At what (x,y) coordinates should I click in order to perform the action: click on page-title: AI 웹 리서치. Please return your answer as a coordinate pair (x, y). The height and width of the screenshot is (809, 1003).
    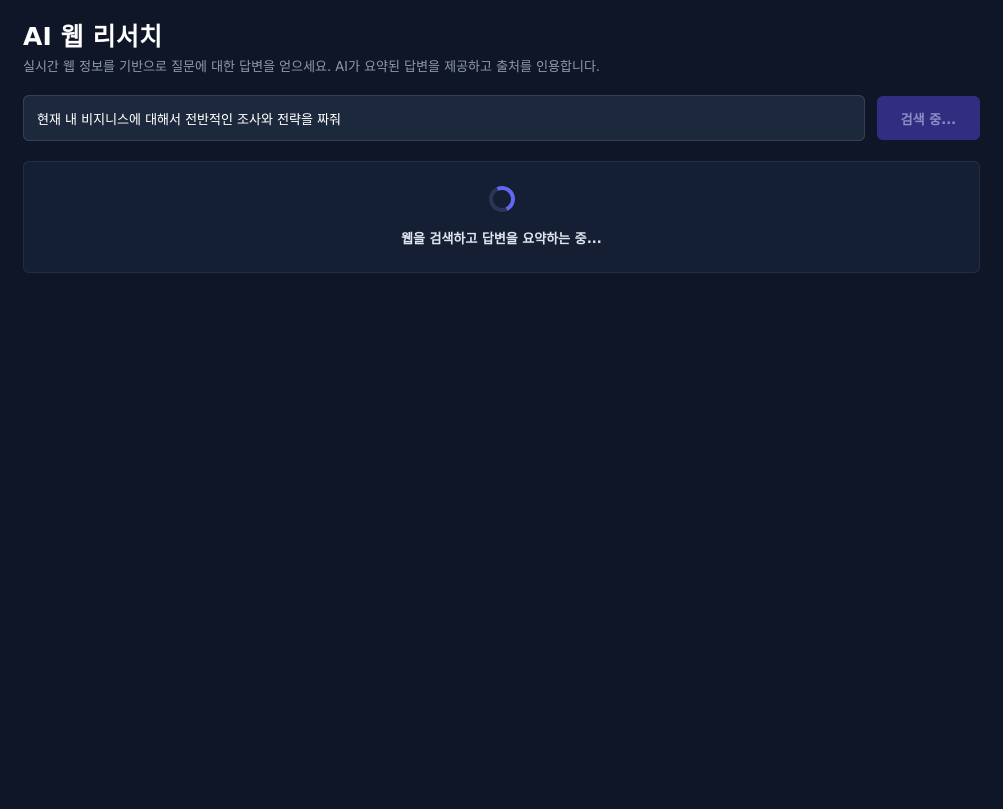
    Looking at the image, I should click on (93, 36).